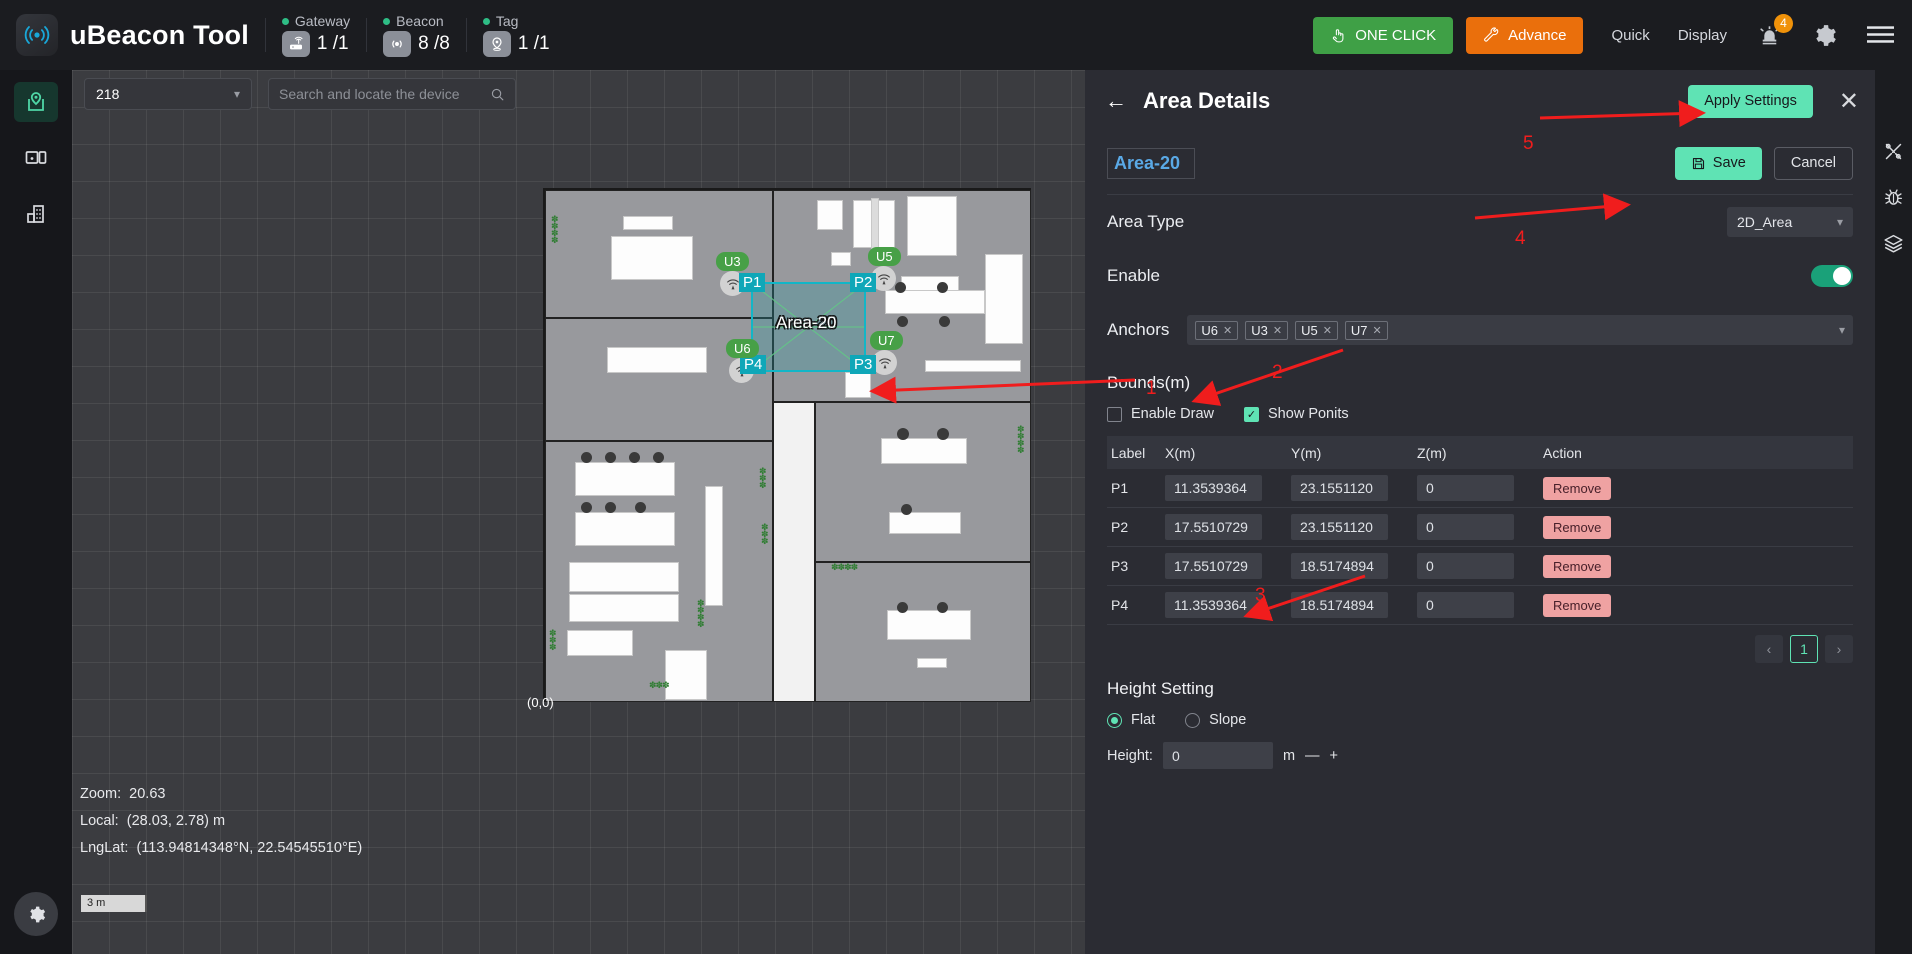  What do you see at coordinates (1217, 330) in the screenshot?
I see `anchor-chip: U6 ✕` at bounding box center [1217, 330].